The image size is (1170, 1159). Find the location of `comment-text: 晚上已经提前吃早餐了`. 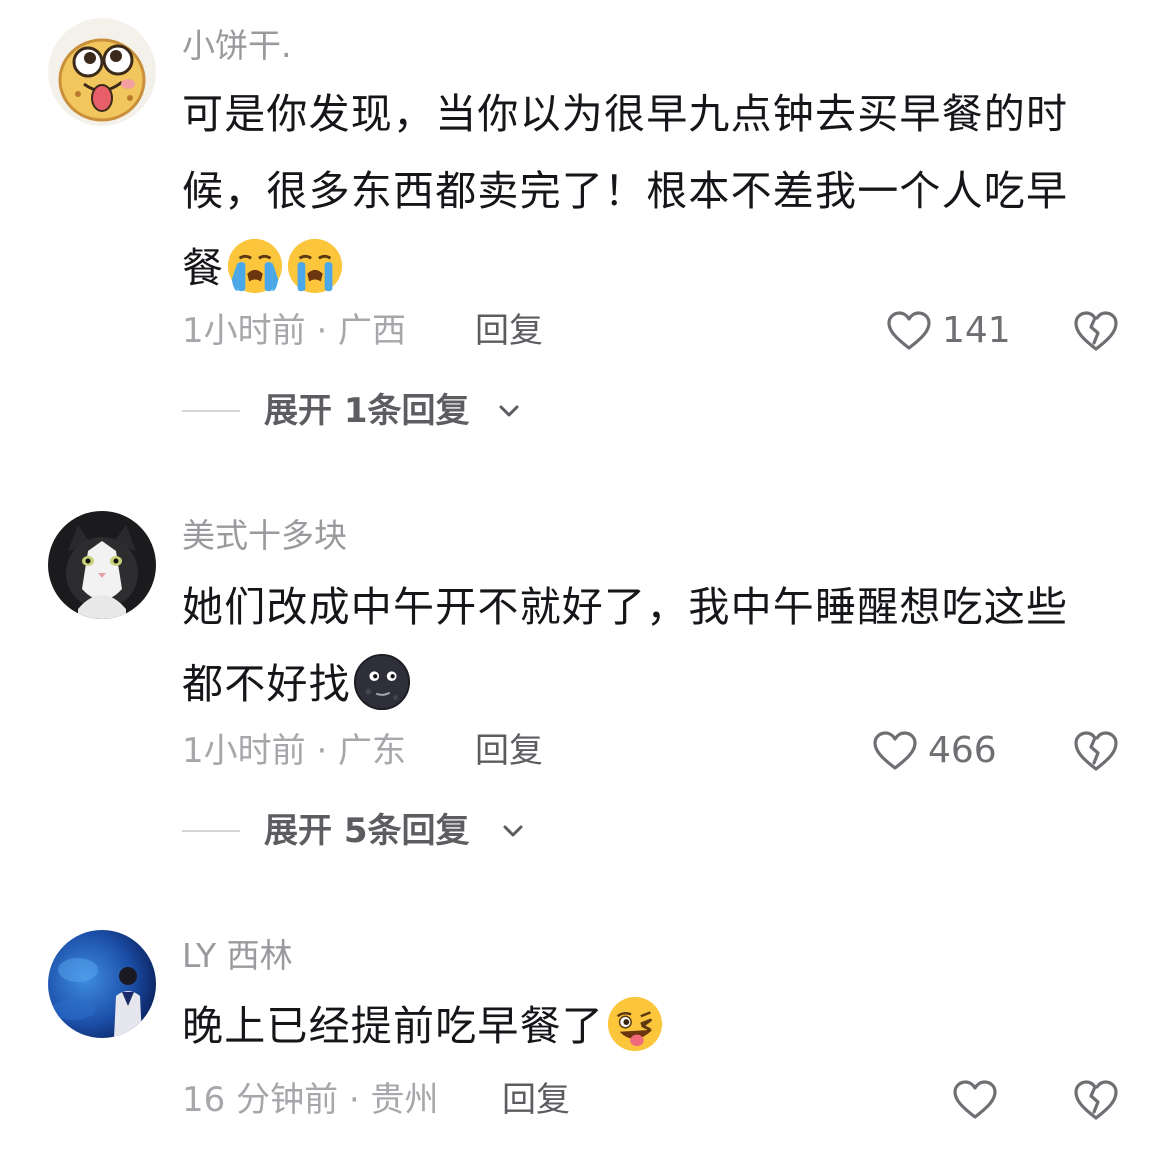

comment-text: 晚上已经提前吃早餐了 is located at coordinates (649, 1026).